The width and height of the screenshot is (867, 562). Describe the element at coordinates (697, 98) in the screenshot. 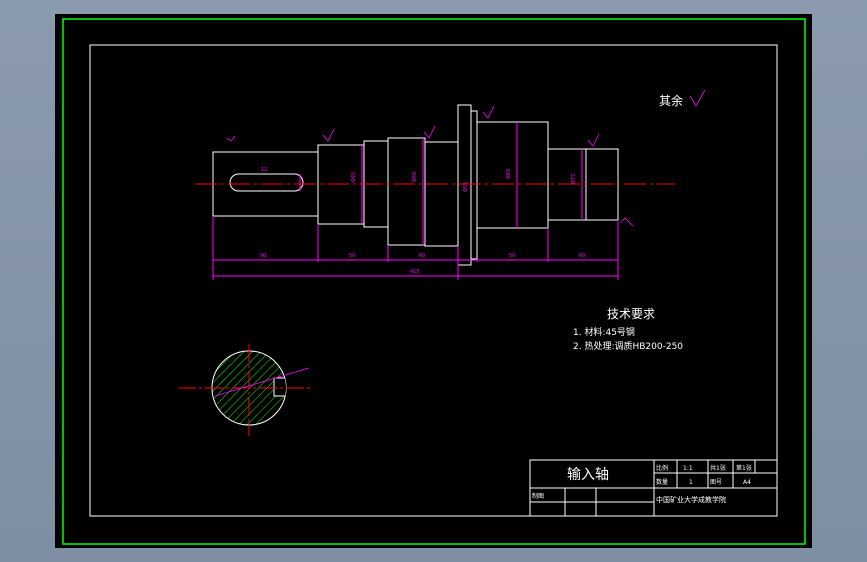

I see `roughness-note-icon` at that location.